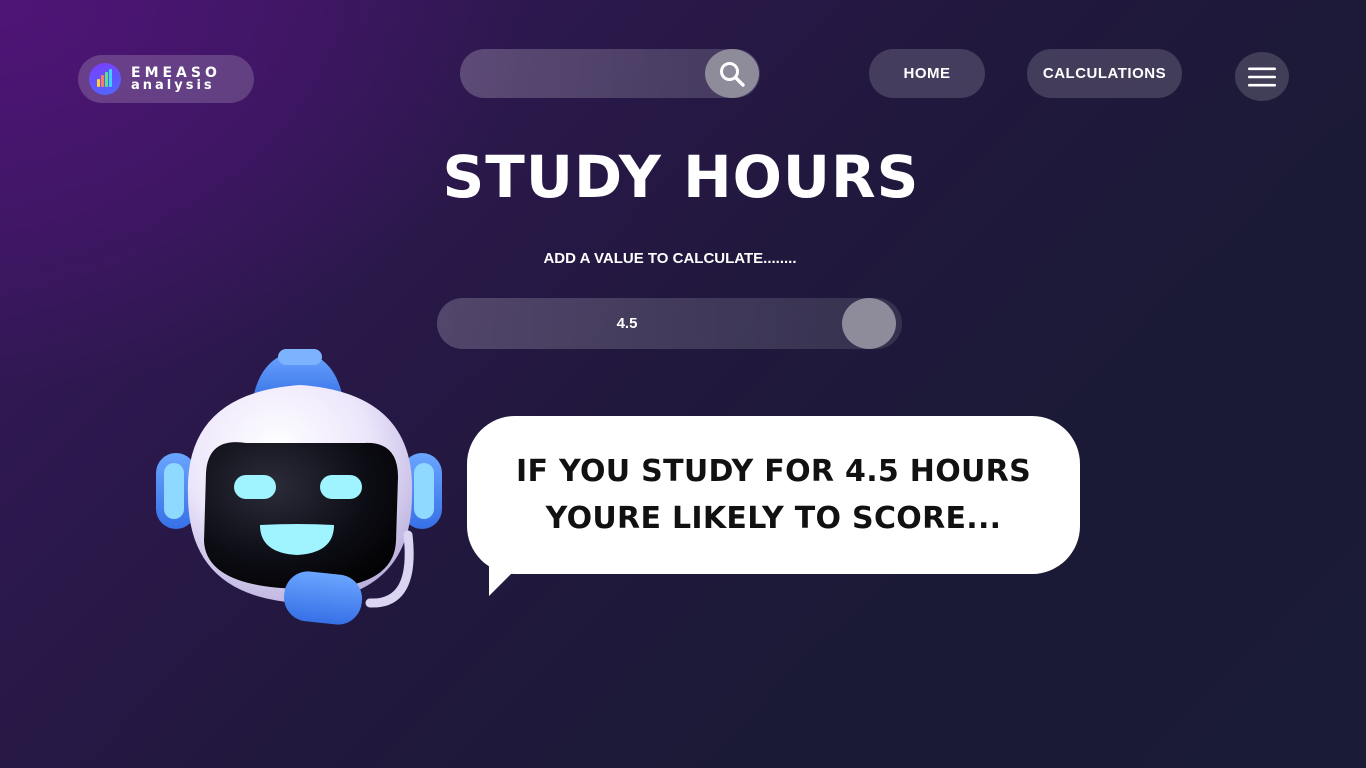 This screenshot has width=1366, height=768. What do you see at coordinates (600, 73) in the screenshot?
I see `search-input` at bounding box center [600, 73].